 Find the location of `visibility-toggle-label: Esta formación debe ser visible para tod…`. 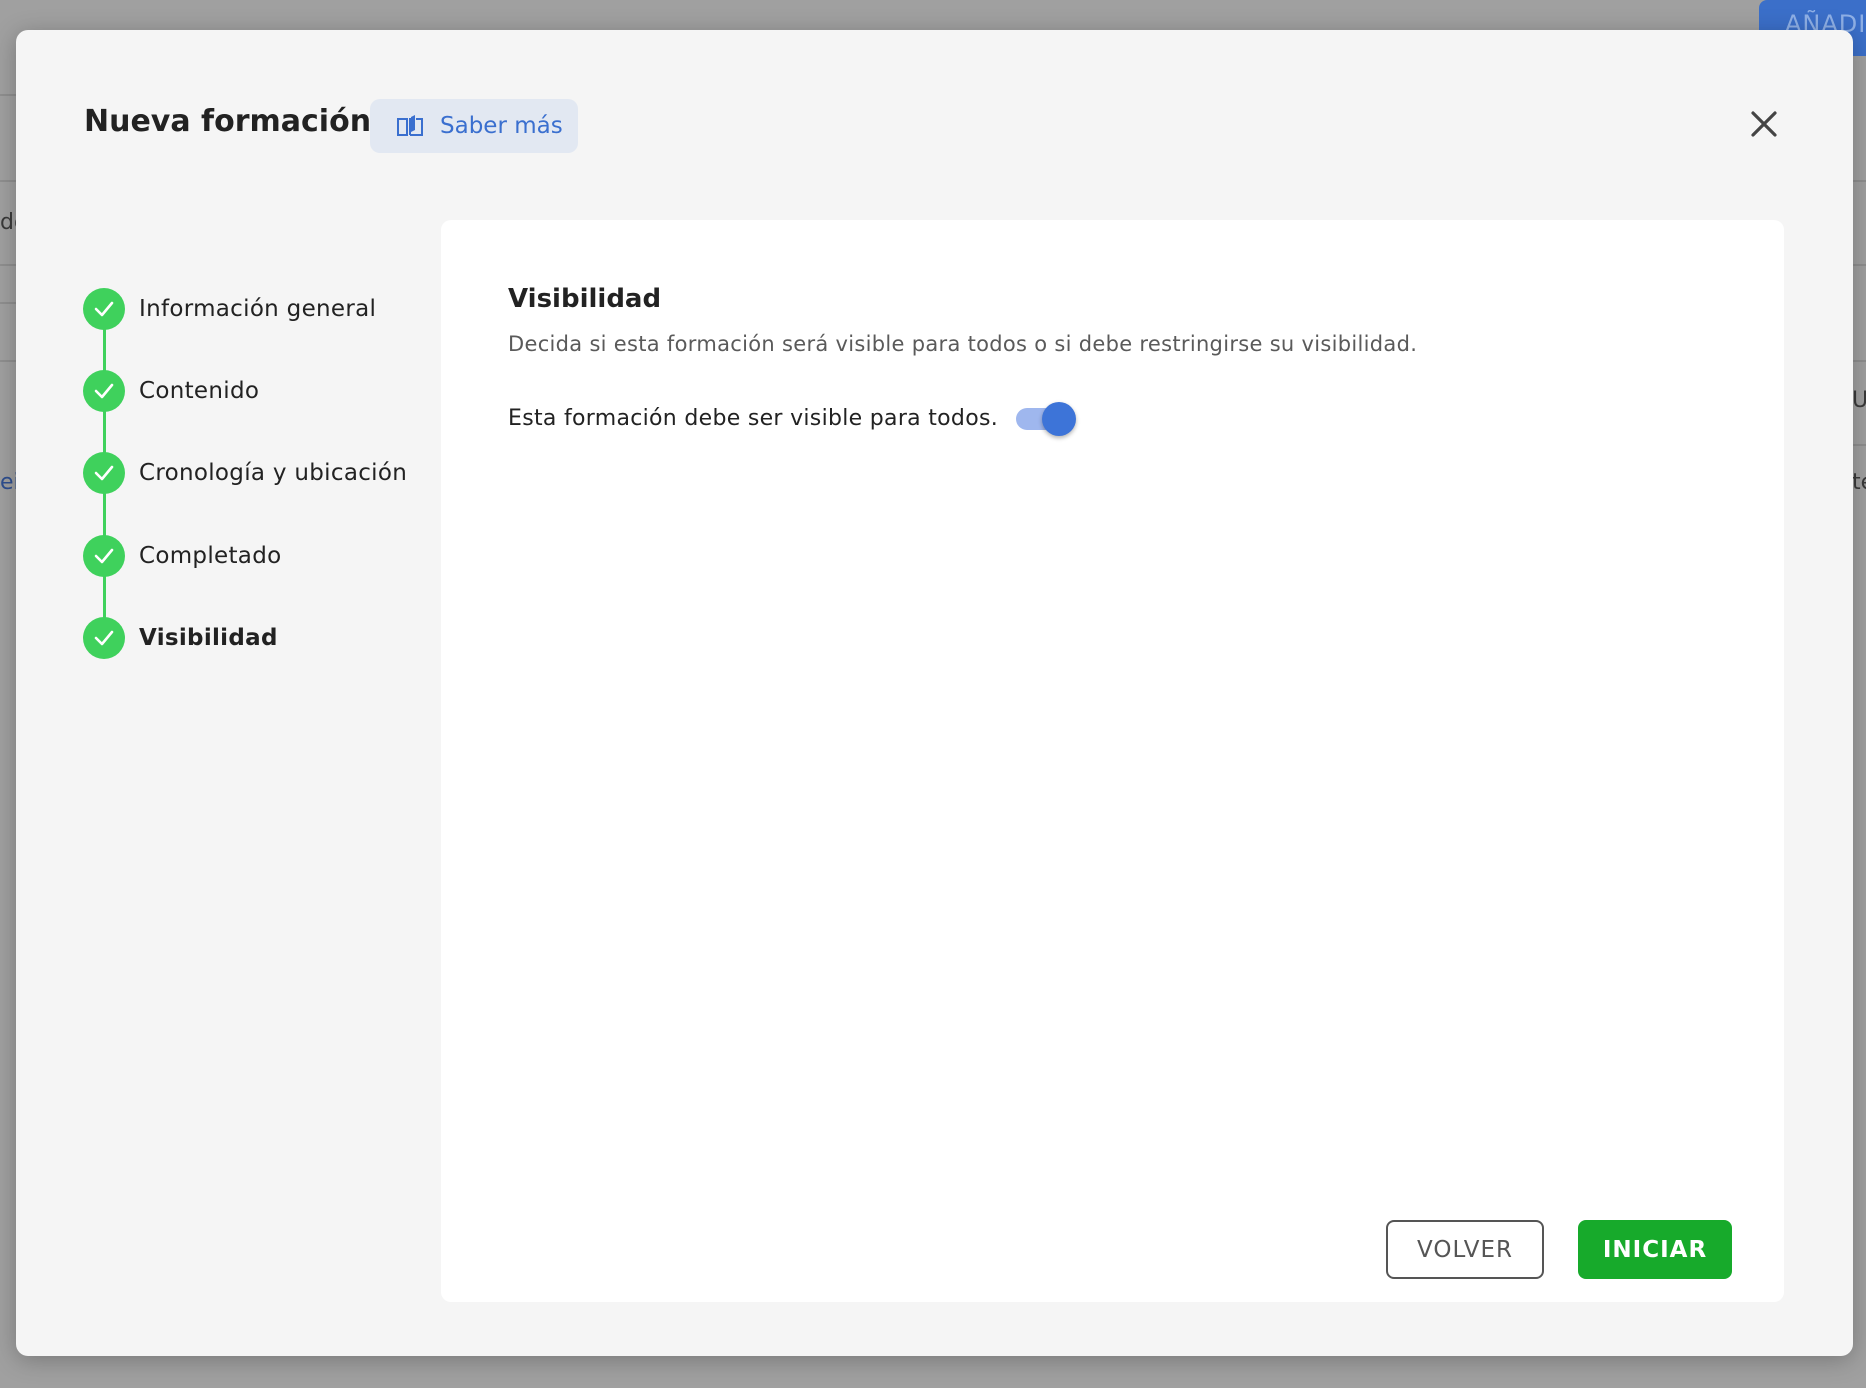

visibility-toggle-label: Esta formación debe ser visible para tod… is located at coordinates (753, 418).